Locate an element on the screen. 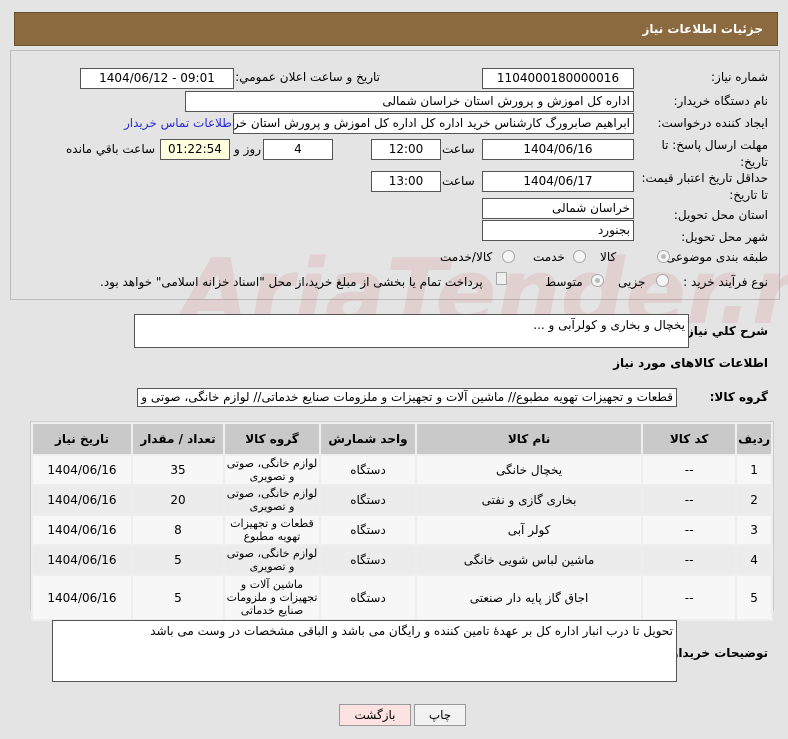  process-minor-label: جزیی is located at coordinates (632, 282).